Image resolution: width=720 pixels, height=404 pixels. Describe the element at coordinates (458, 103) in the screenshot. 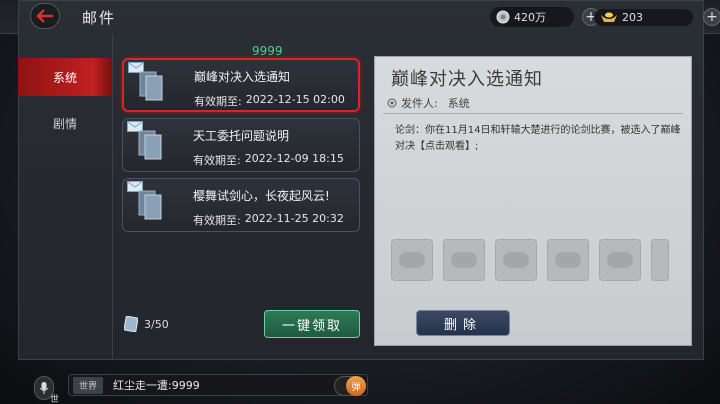

I see `sender-name: 系统` at that location.